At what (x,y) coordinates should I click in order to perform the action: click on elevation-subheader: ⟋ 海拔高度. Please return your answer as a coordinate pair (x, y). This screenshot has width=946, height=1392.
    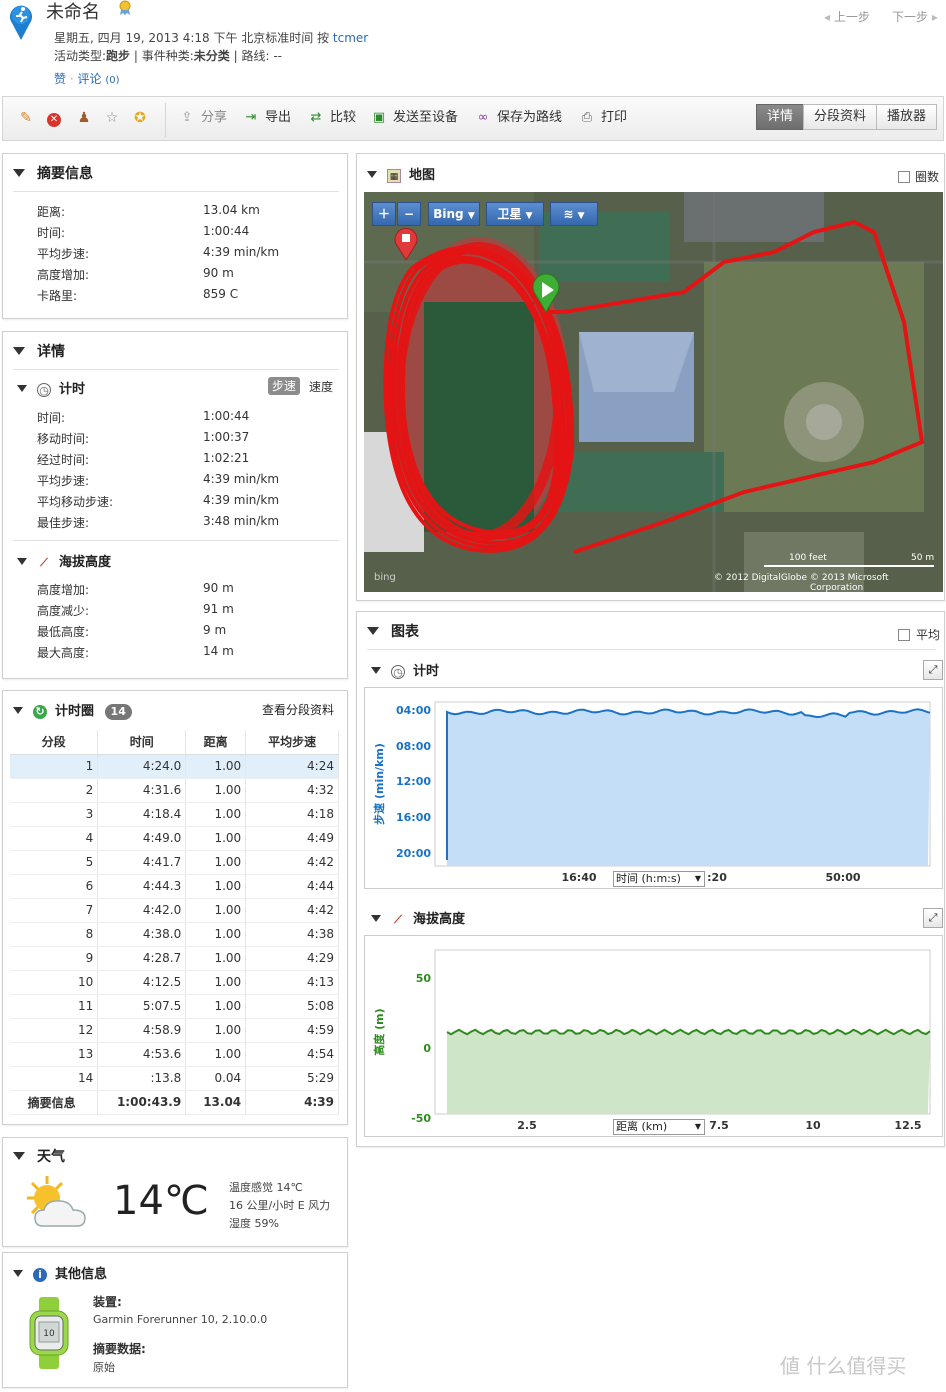
    Looking at the image, I should click on (64, 560).